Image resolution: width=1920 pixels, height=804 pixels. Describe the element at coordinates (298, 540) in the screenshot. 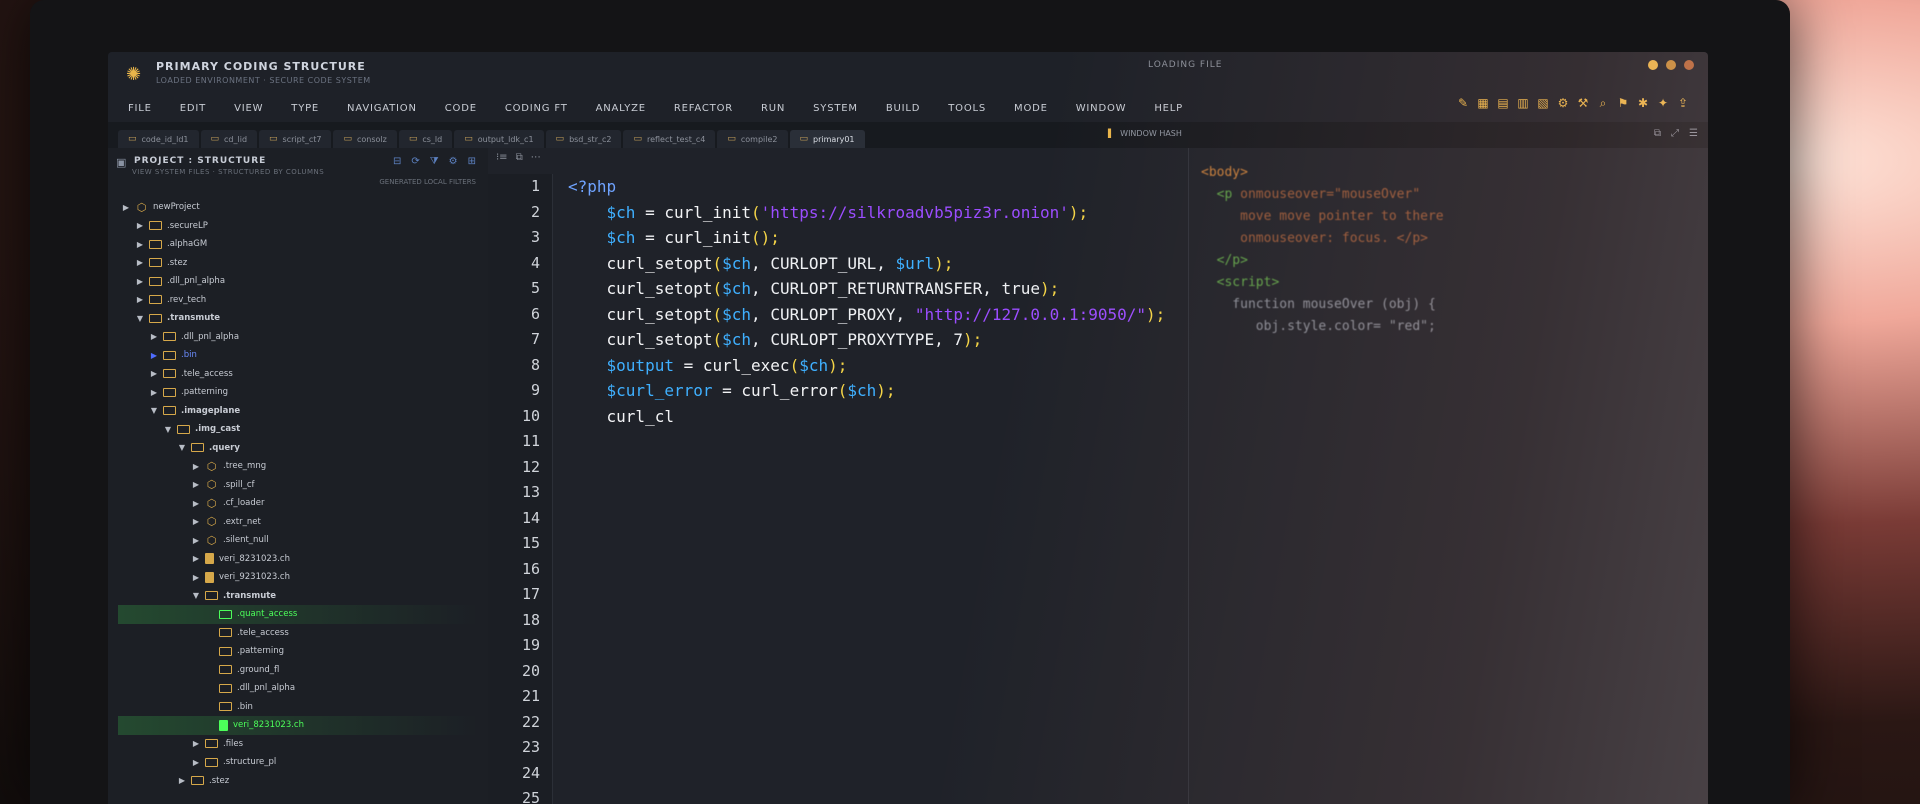

I see `tree-item: ▶ ⬡ .silent_null` at that location.